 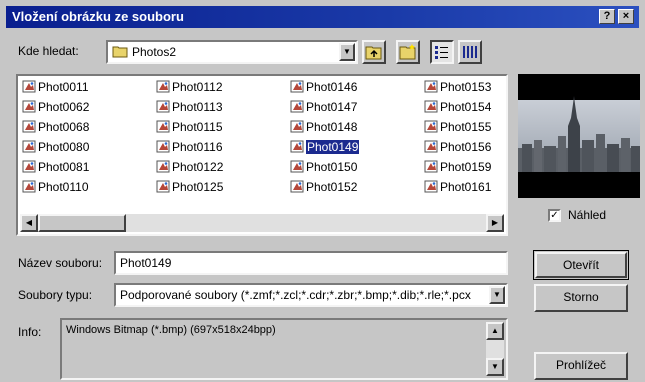 What do you see at coordinates (323, 87) in the screenshot?
I see `file-item: Phot0146` at bounding box center [323, 87].